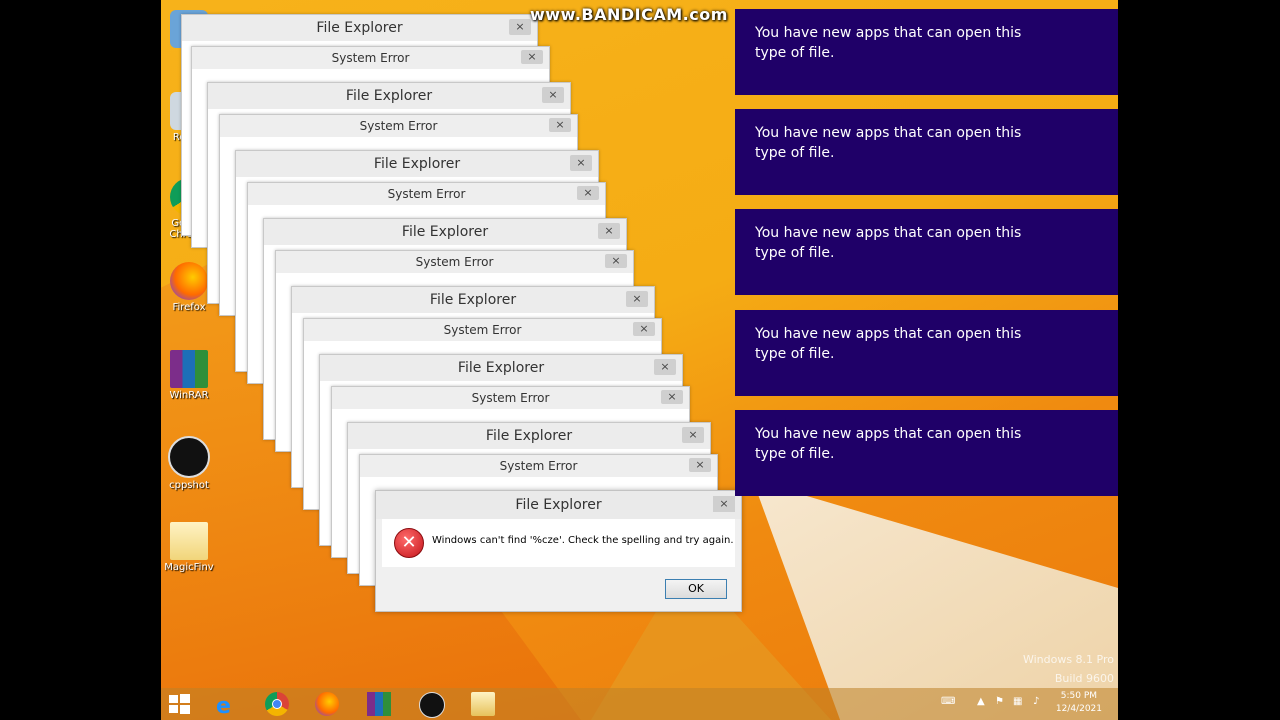 The height and width of the screenshot is (720, 1280). Describe the element at coordinates (981, 701) in the screenshot. I see `show-hidden-icons-icon: ▲` at that location.